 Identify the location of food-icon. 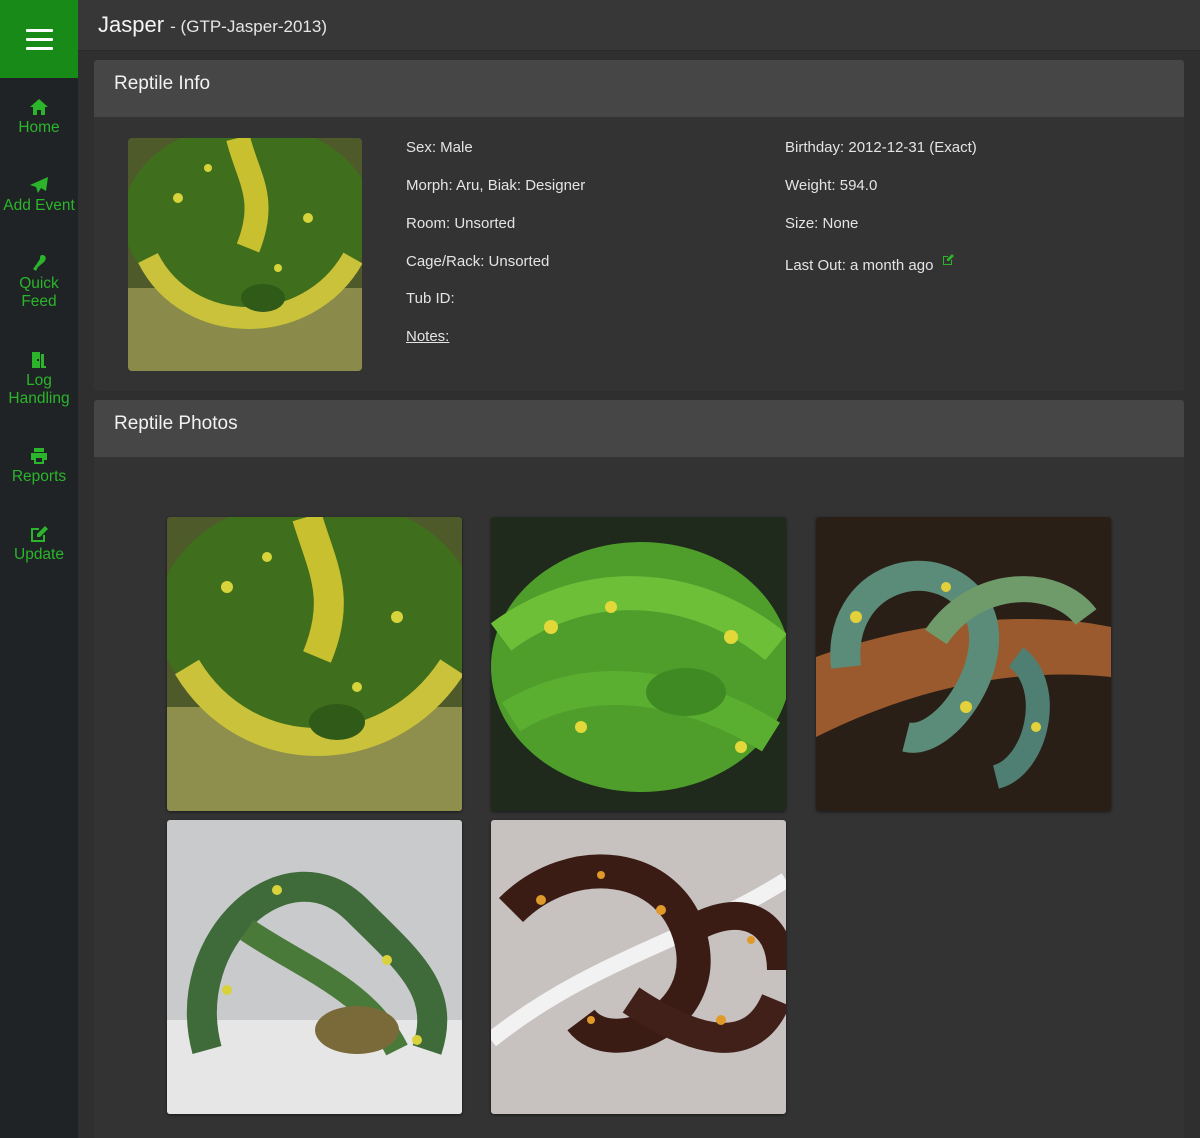
(39, 263).